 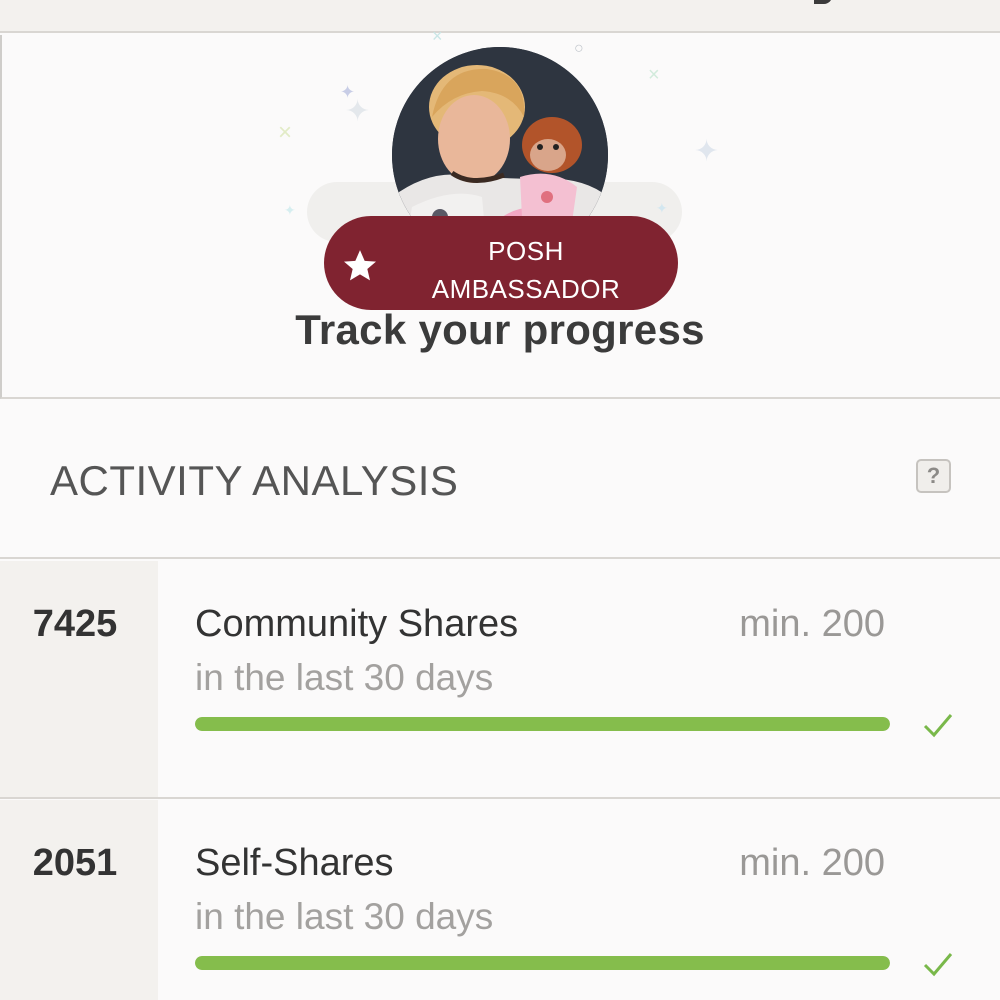 What do you see at coordinates (75, 863) in the screenshot?
I see `share-count: 2051` at bounding box center [75, 863].